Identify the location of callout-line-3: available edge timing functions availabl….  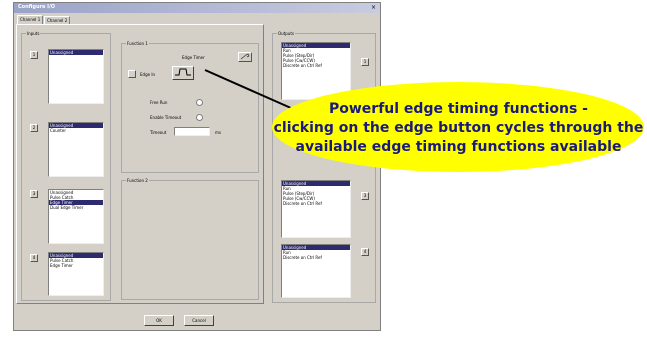
(458, 147).